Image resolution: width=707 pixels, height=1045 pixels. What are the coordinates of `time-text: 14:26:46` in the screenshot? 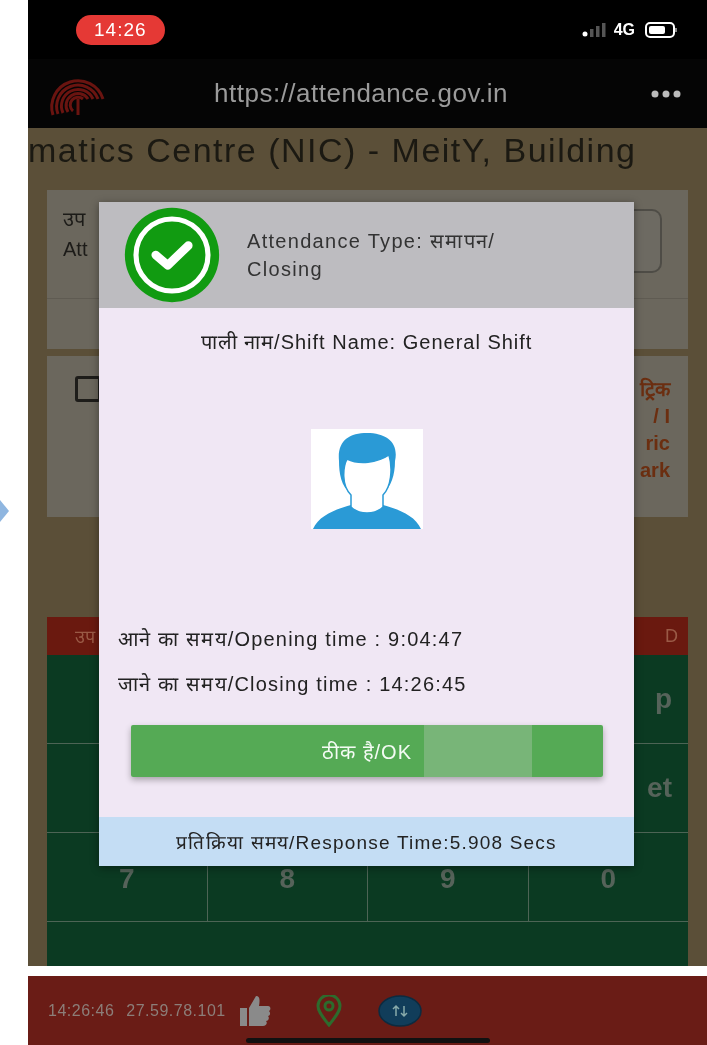 It's located at (81, 1010).